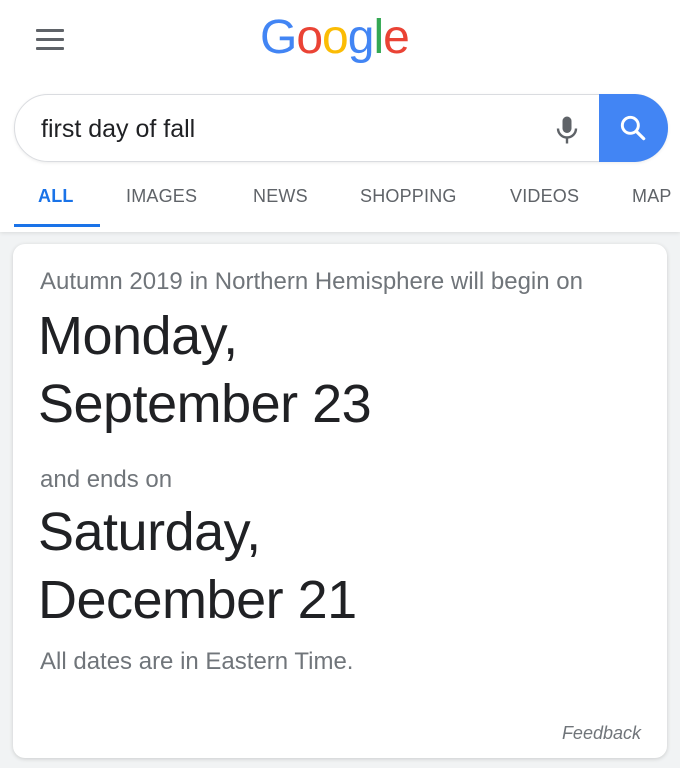 Image resolution: width=680 pixels, height=768 pixels. What do you see at coordinates (340, 200) in the screenshot?
I see `search-tabs: ALL IMAGES NEWS SHOPPING VIDEOS MAP` at bounding box center [340, 200].